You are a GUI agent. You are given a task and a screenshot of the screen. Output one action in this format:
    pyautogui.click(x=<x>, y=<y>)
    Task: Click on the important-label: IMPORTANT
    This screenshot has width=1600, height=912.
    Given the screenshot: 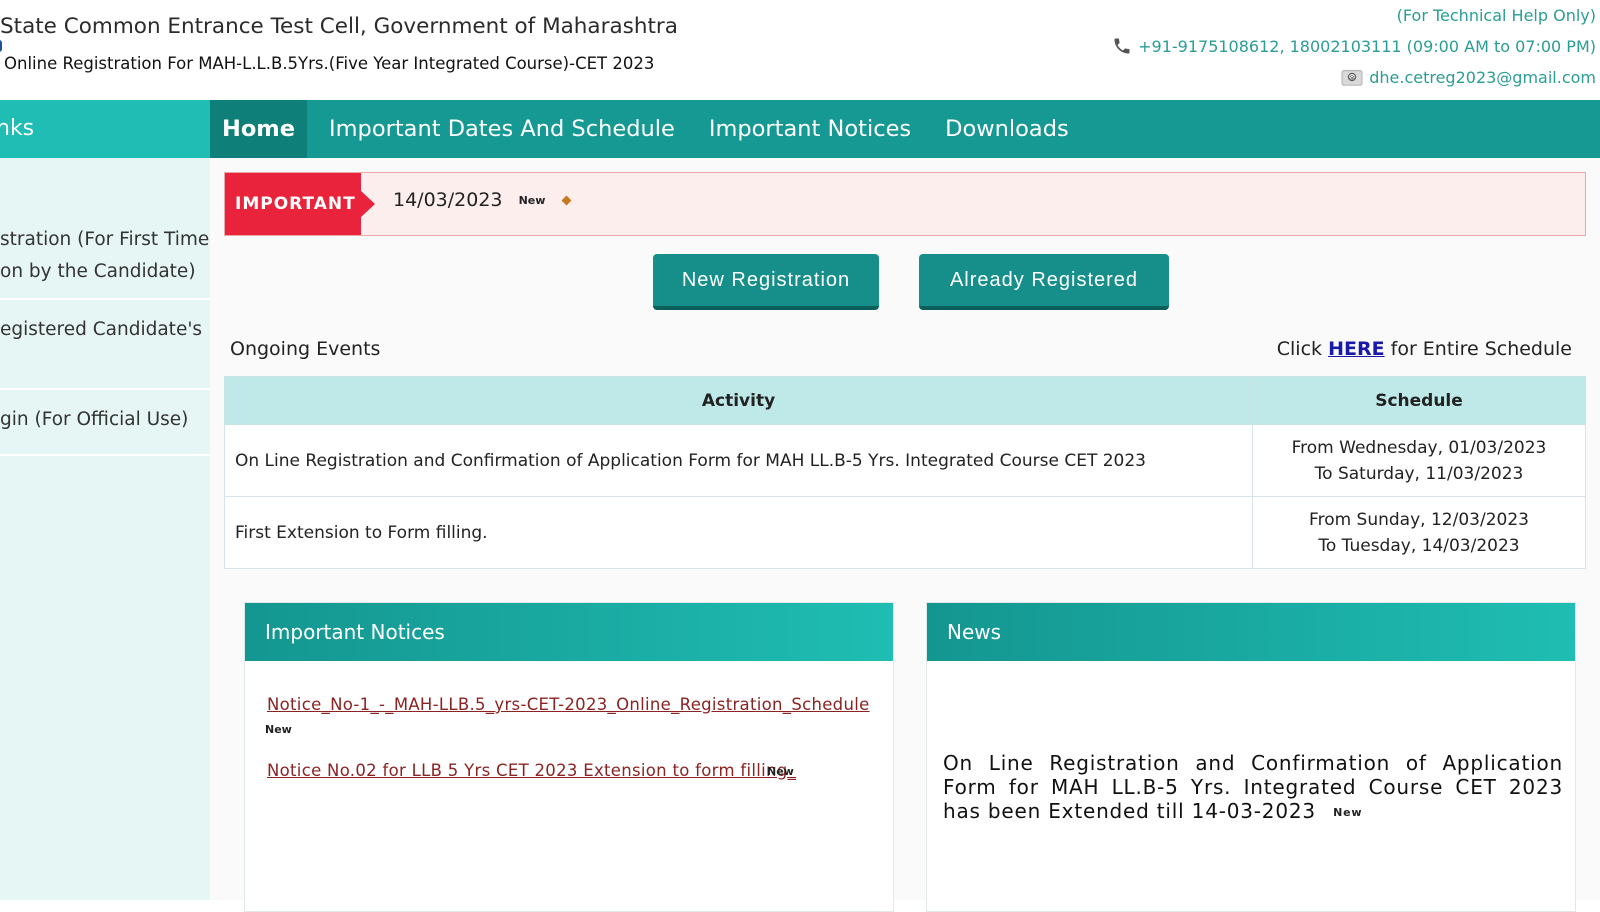 What is the action you would take?
    pyautogui.click(x=293, y=204)
    